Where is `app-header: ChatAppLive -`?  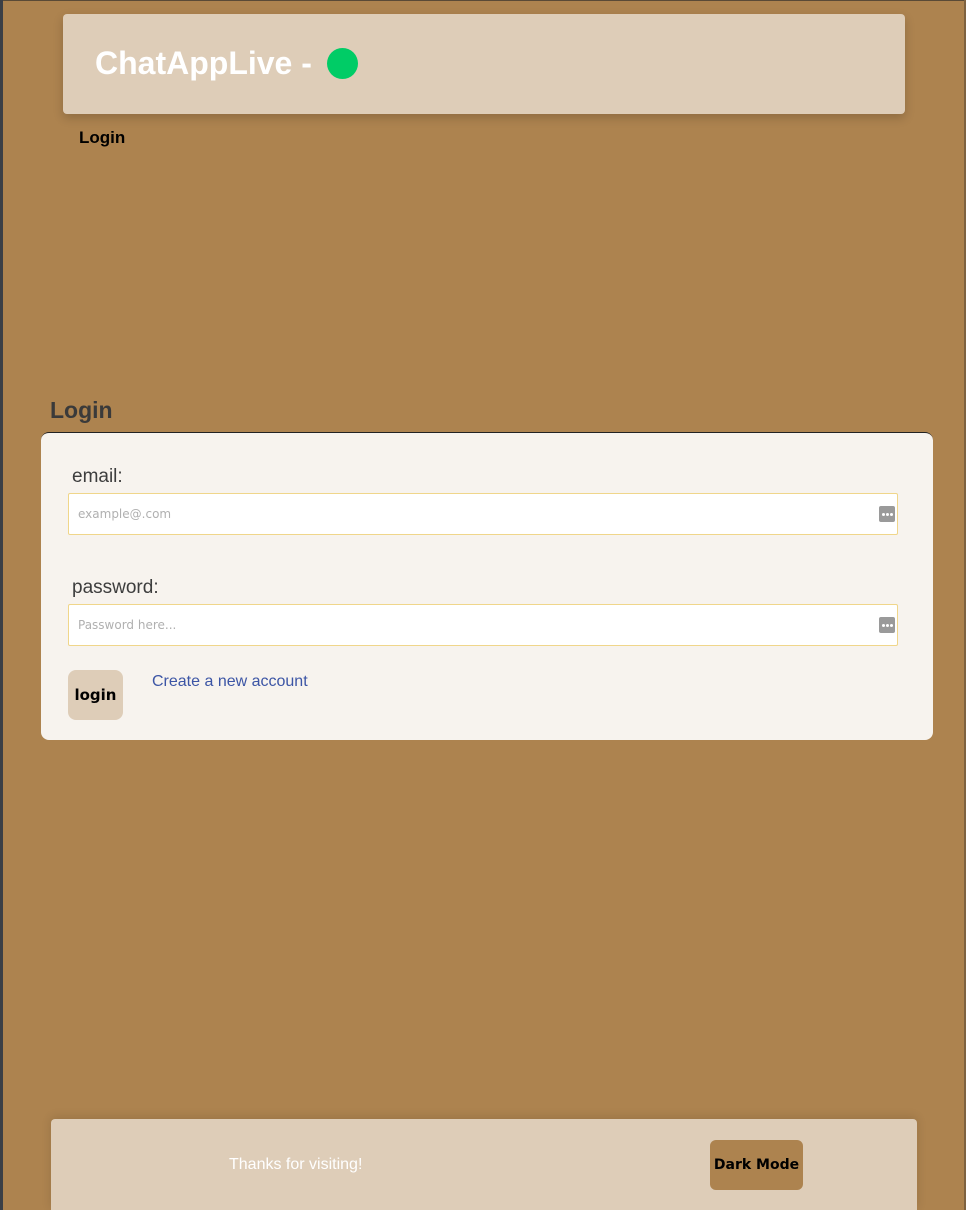
app-header: ChatAppLive - is located at coordinates (484, 64).